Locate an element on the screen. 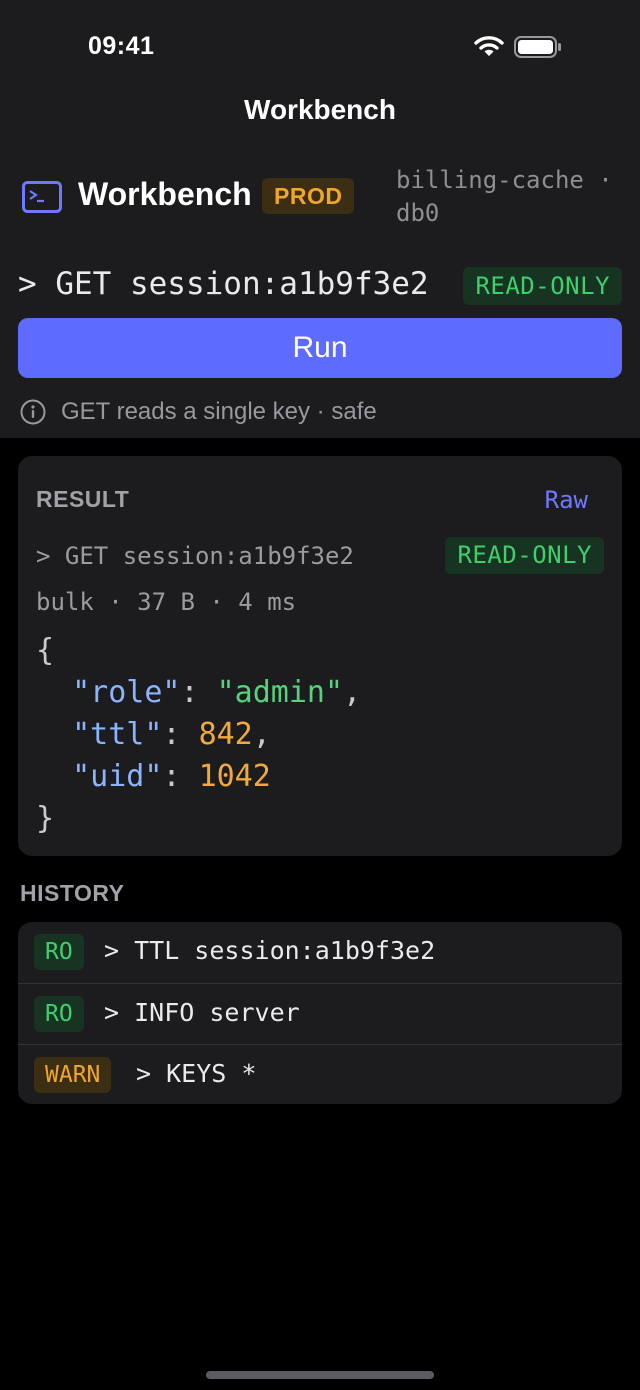  json-line: "role": "admin", is located at coordinates (217, 692).